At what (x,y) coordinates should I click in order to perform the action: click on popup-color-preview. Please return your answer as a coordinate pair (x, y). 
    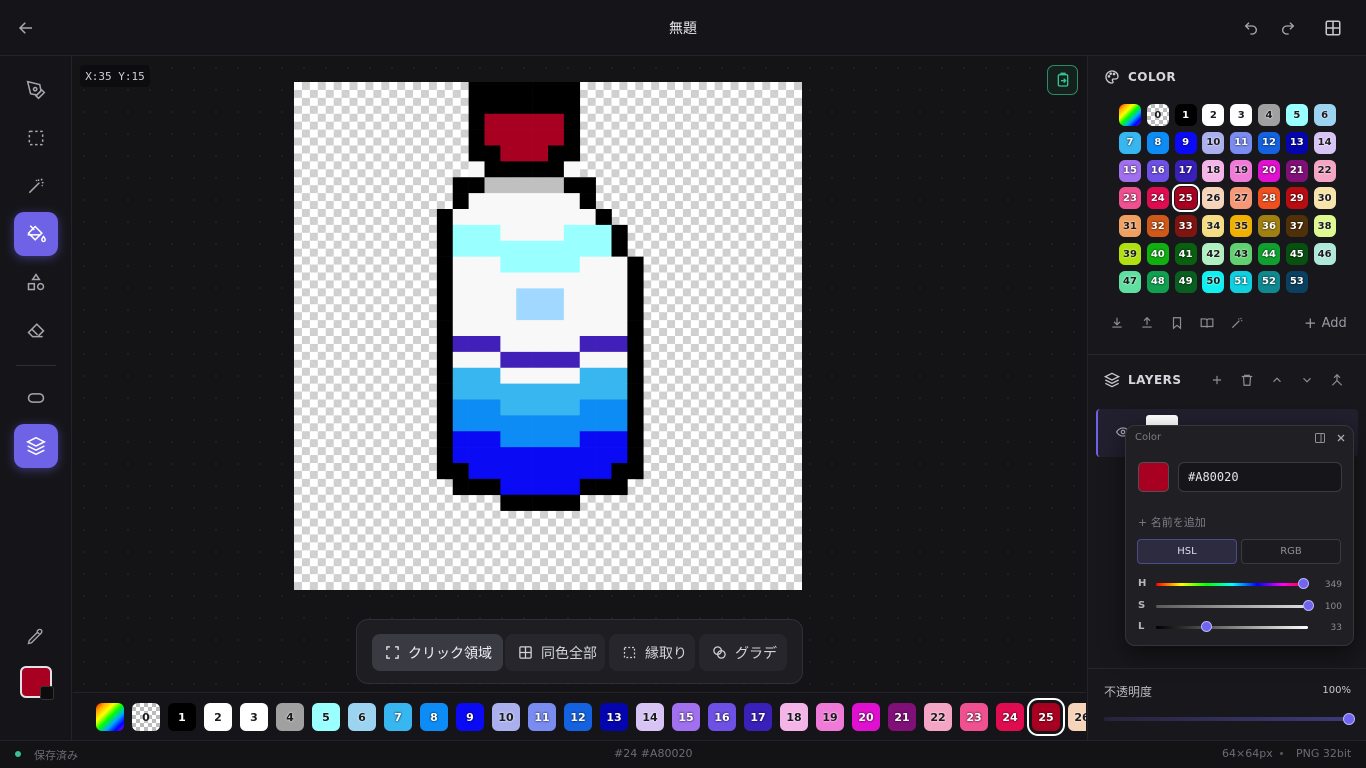
    Looking at the image, I should click on (1153, 477).